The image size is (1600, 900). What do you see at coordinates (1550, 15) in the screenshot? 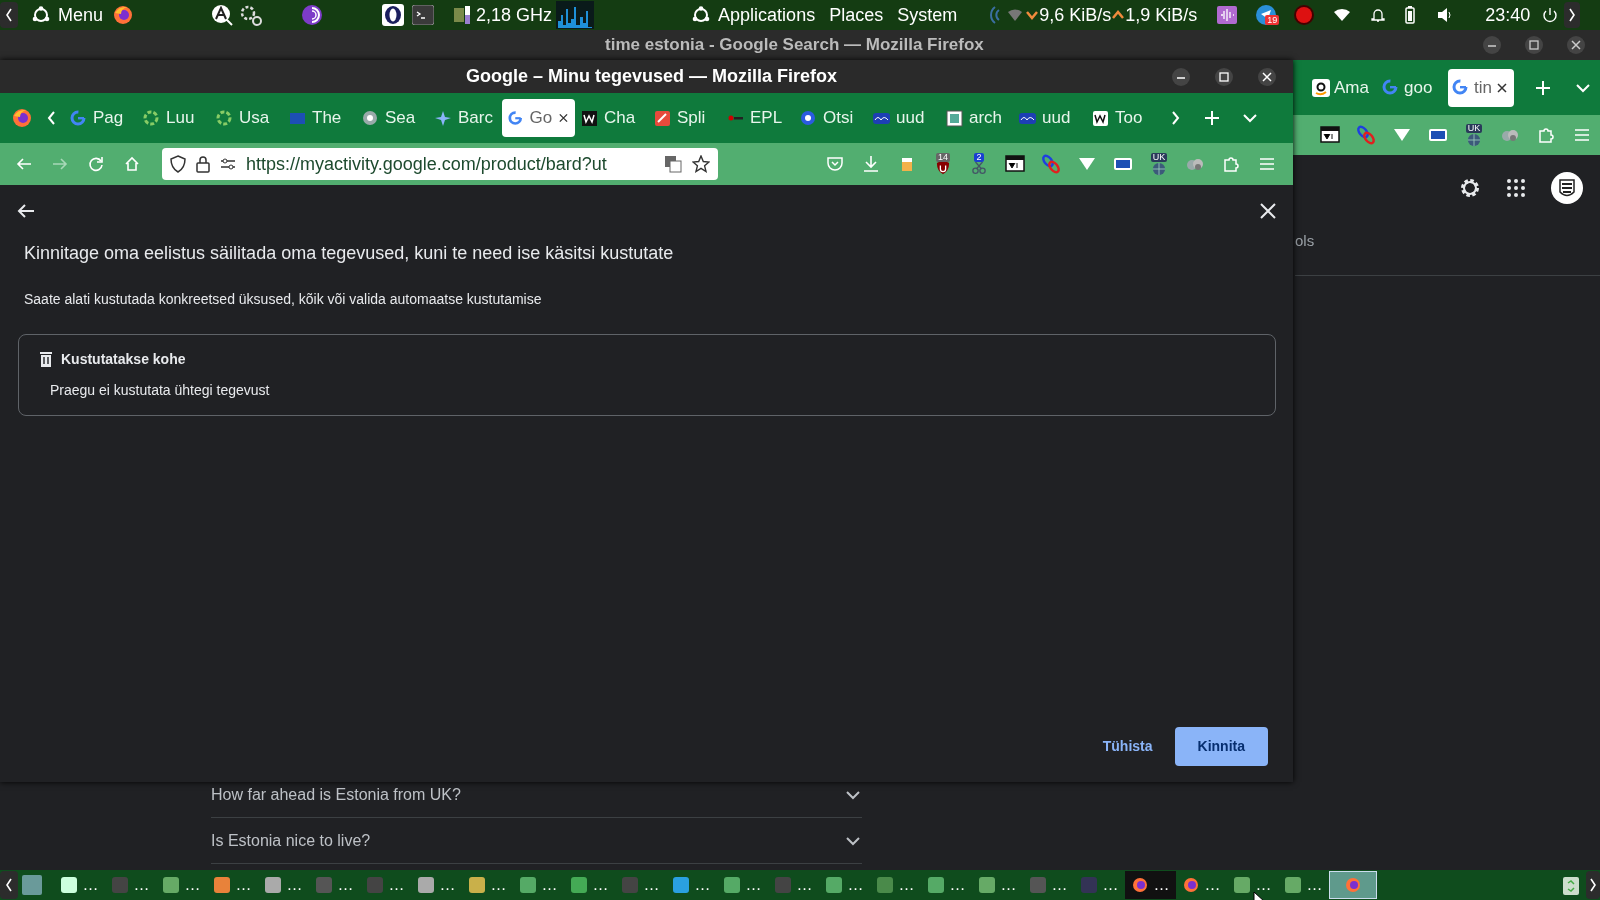
I see `power-icon` at bounding box center [1550, 15].